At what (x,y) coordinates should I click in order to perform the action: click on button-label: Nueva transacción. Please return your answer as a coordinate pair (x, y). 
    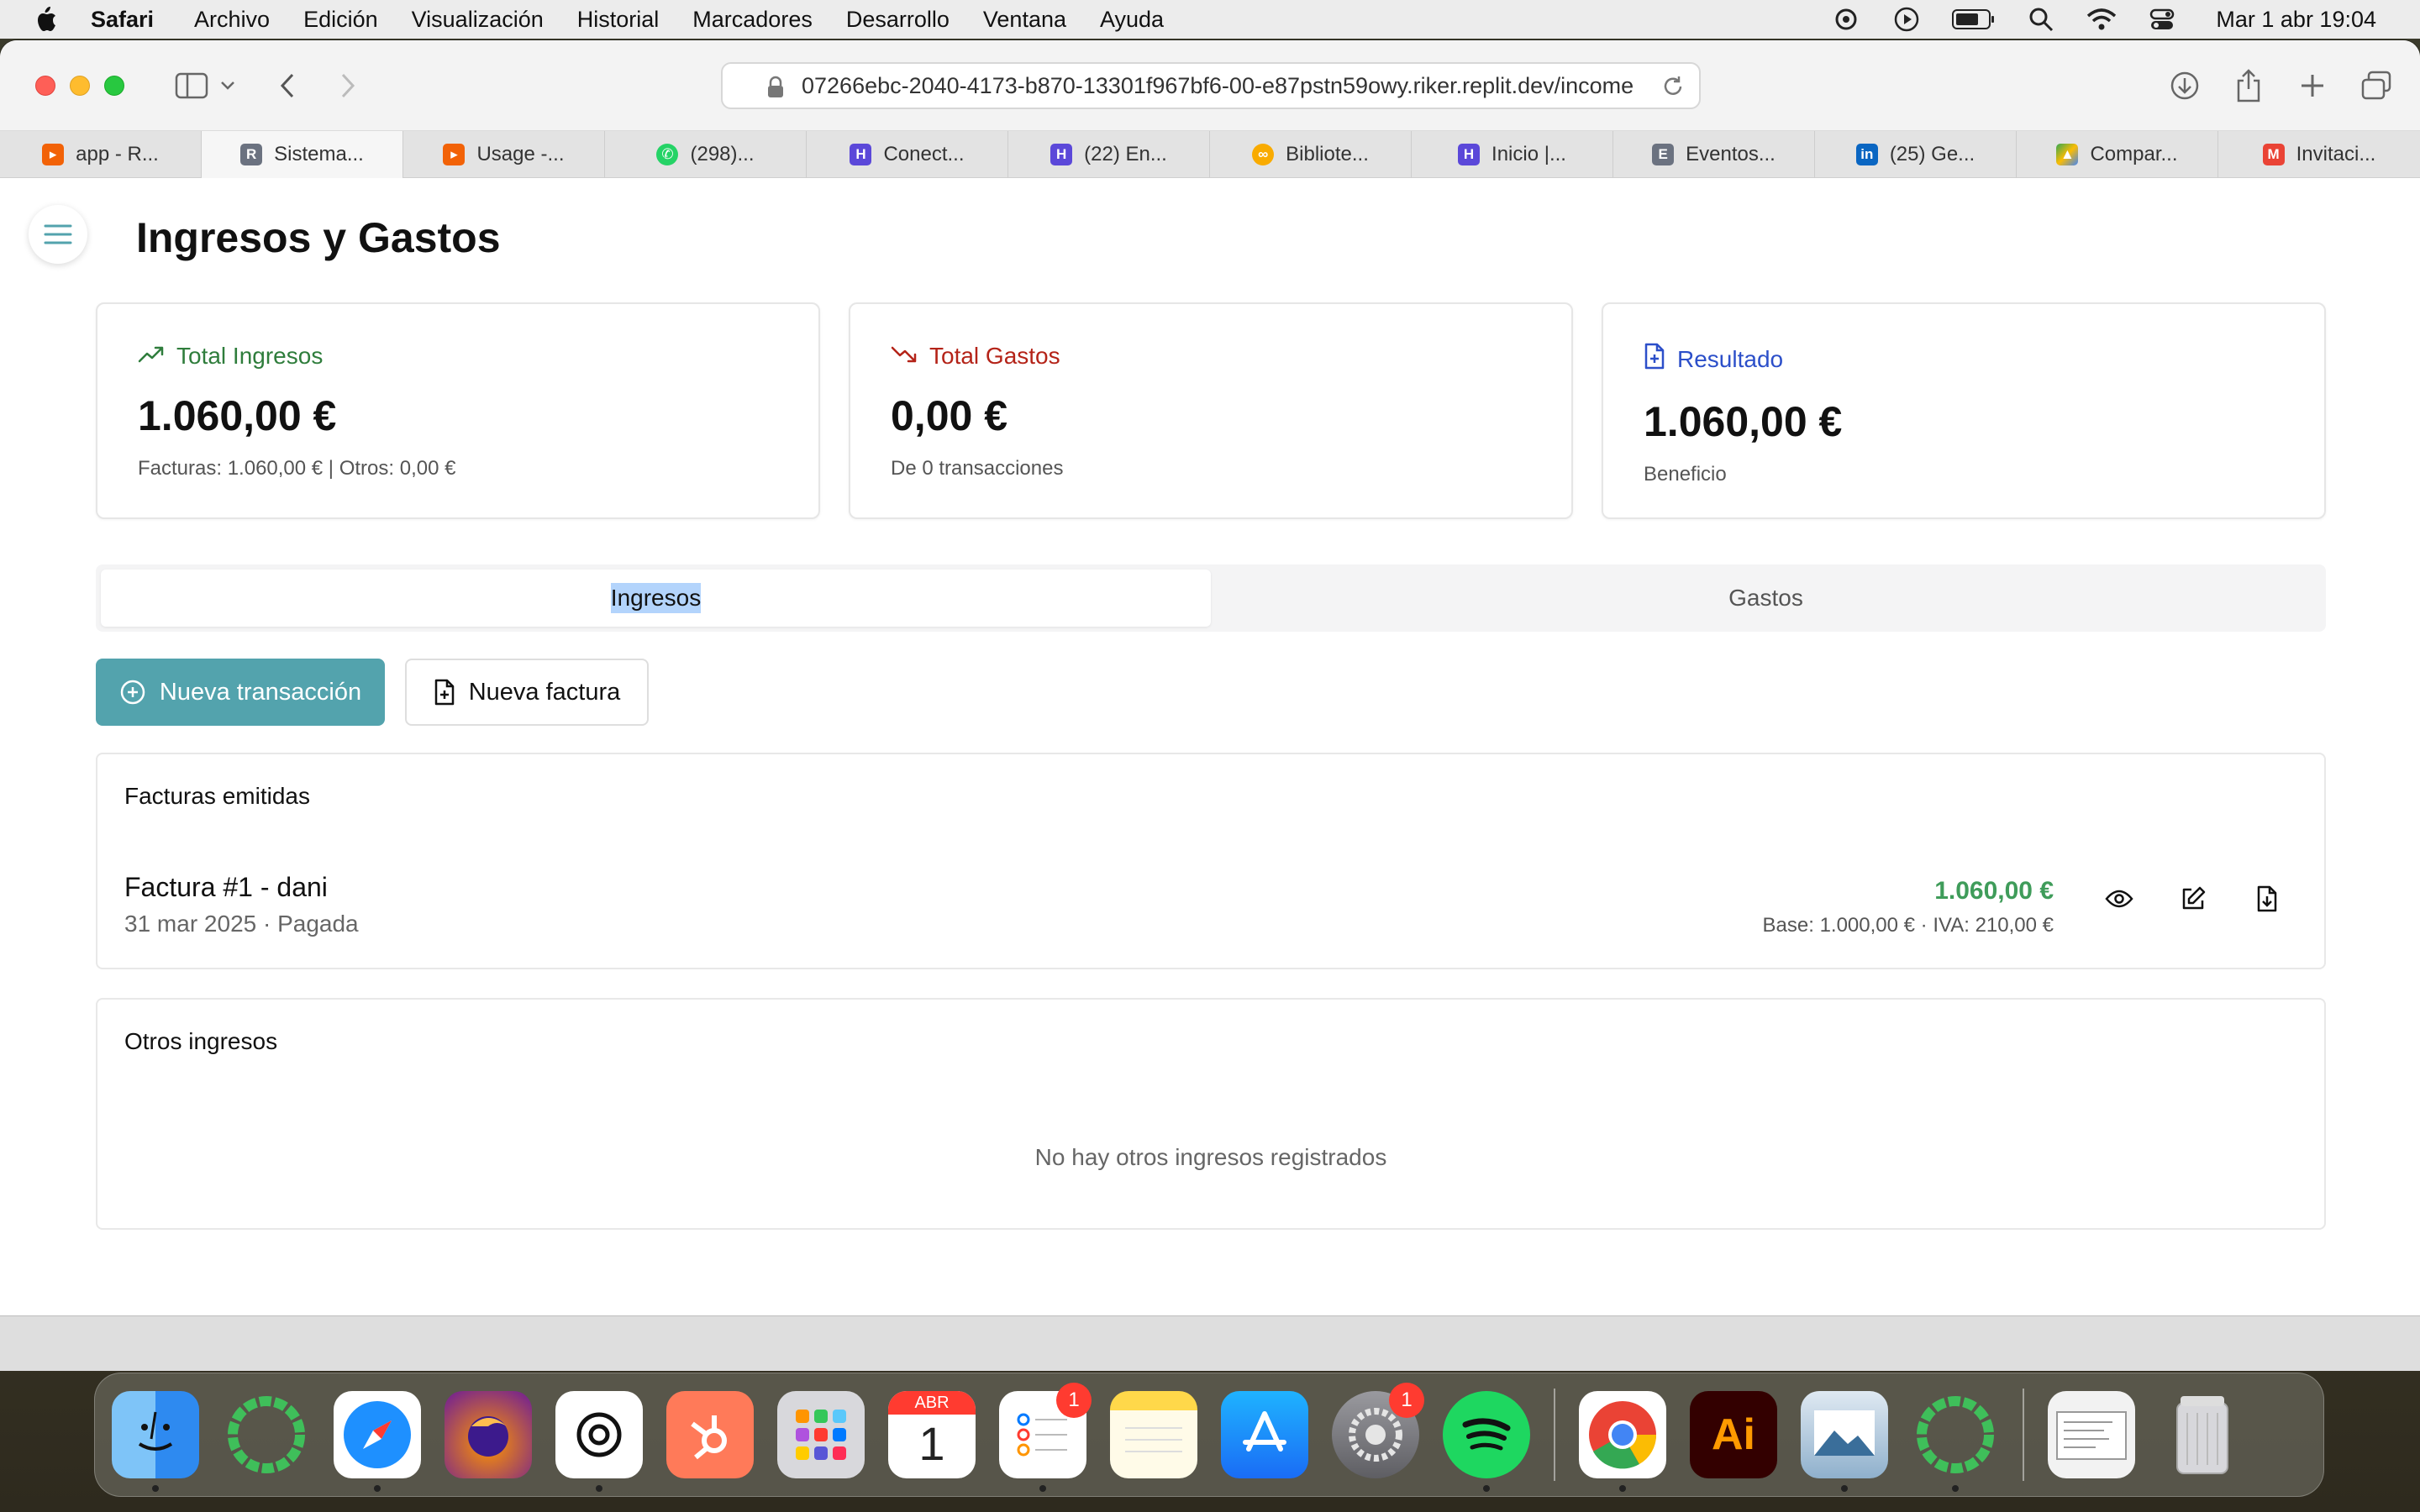
    Looking at the image, I should click on (261, 692).